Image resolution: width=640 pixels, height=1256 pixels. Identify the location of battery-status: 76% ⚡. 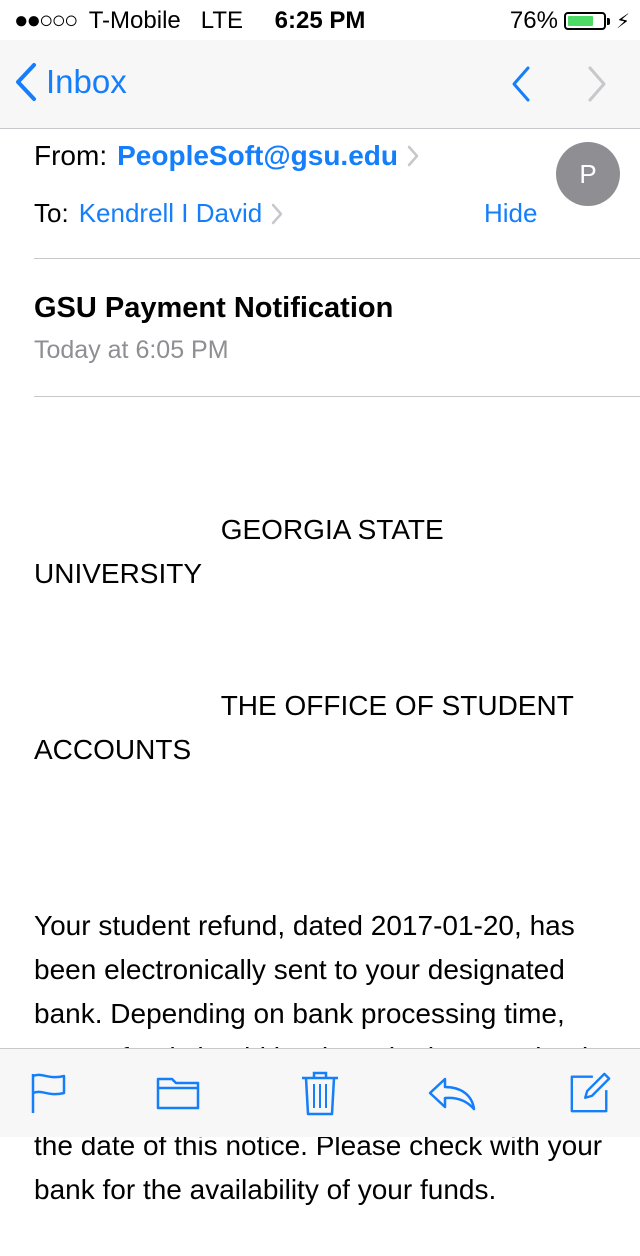
(570, 21).